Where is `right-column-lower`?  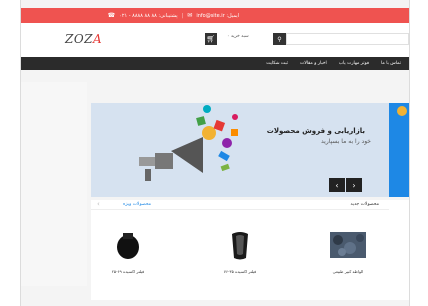
right-column-lower is located at coordinates (399, 250).